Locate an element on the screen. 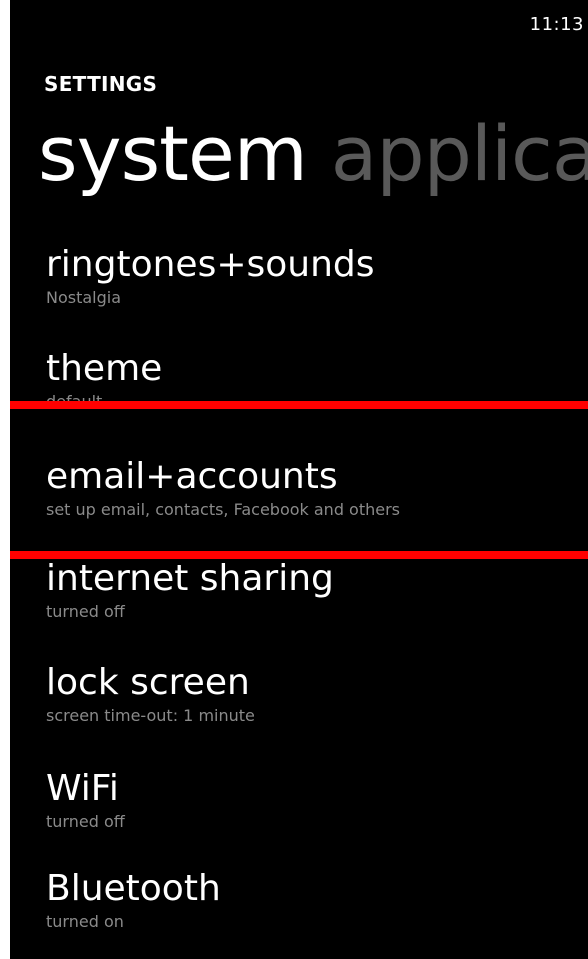 The image size is (588, 959). highlight-line-bottom is located at coordinates (299, 555).